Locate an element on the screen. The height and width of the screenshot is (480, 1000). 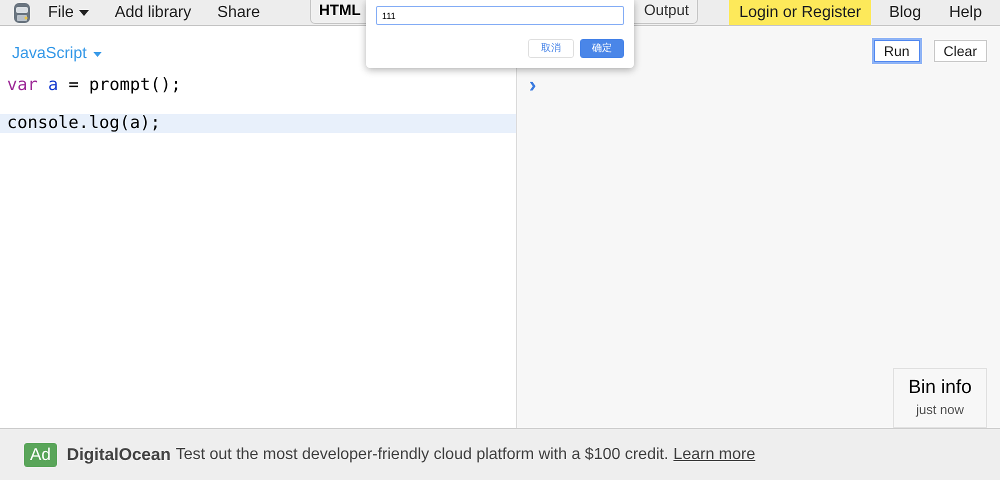
console-button: Run is located at coordinates (897, 51).